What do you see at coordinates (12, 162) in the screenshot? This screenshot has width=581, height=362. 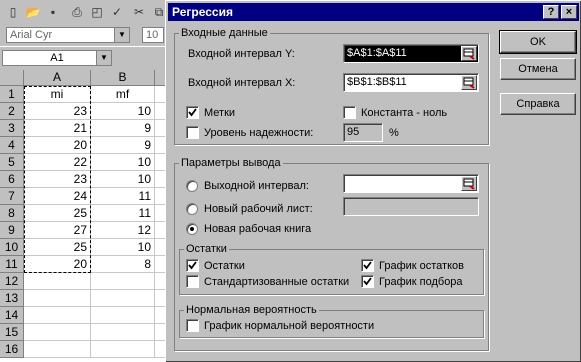 I see `row-header: 5` at bounding box center [12, 162].